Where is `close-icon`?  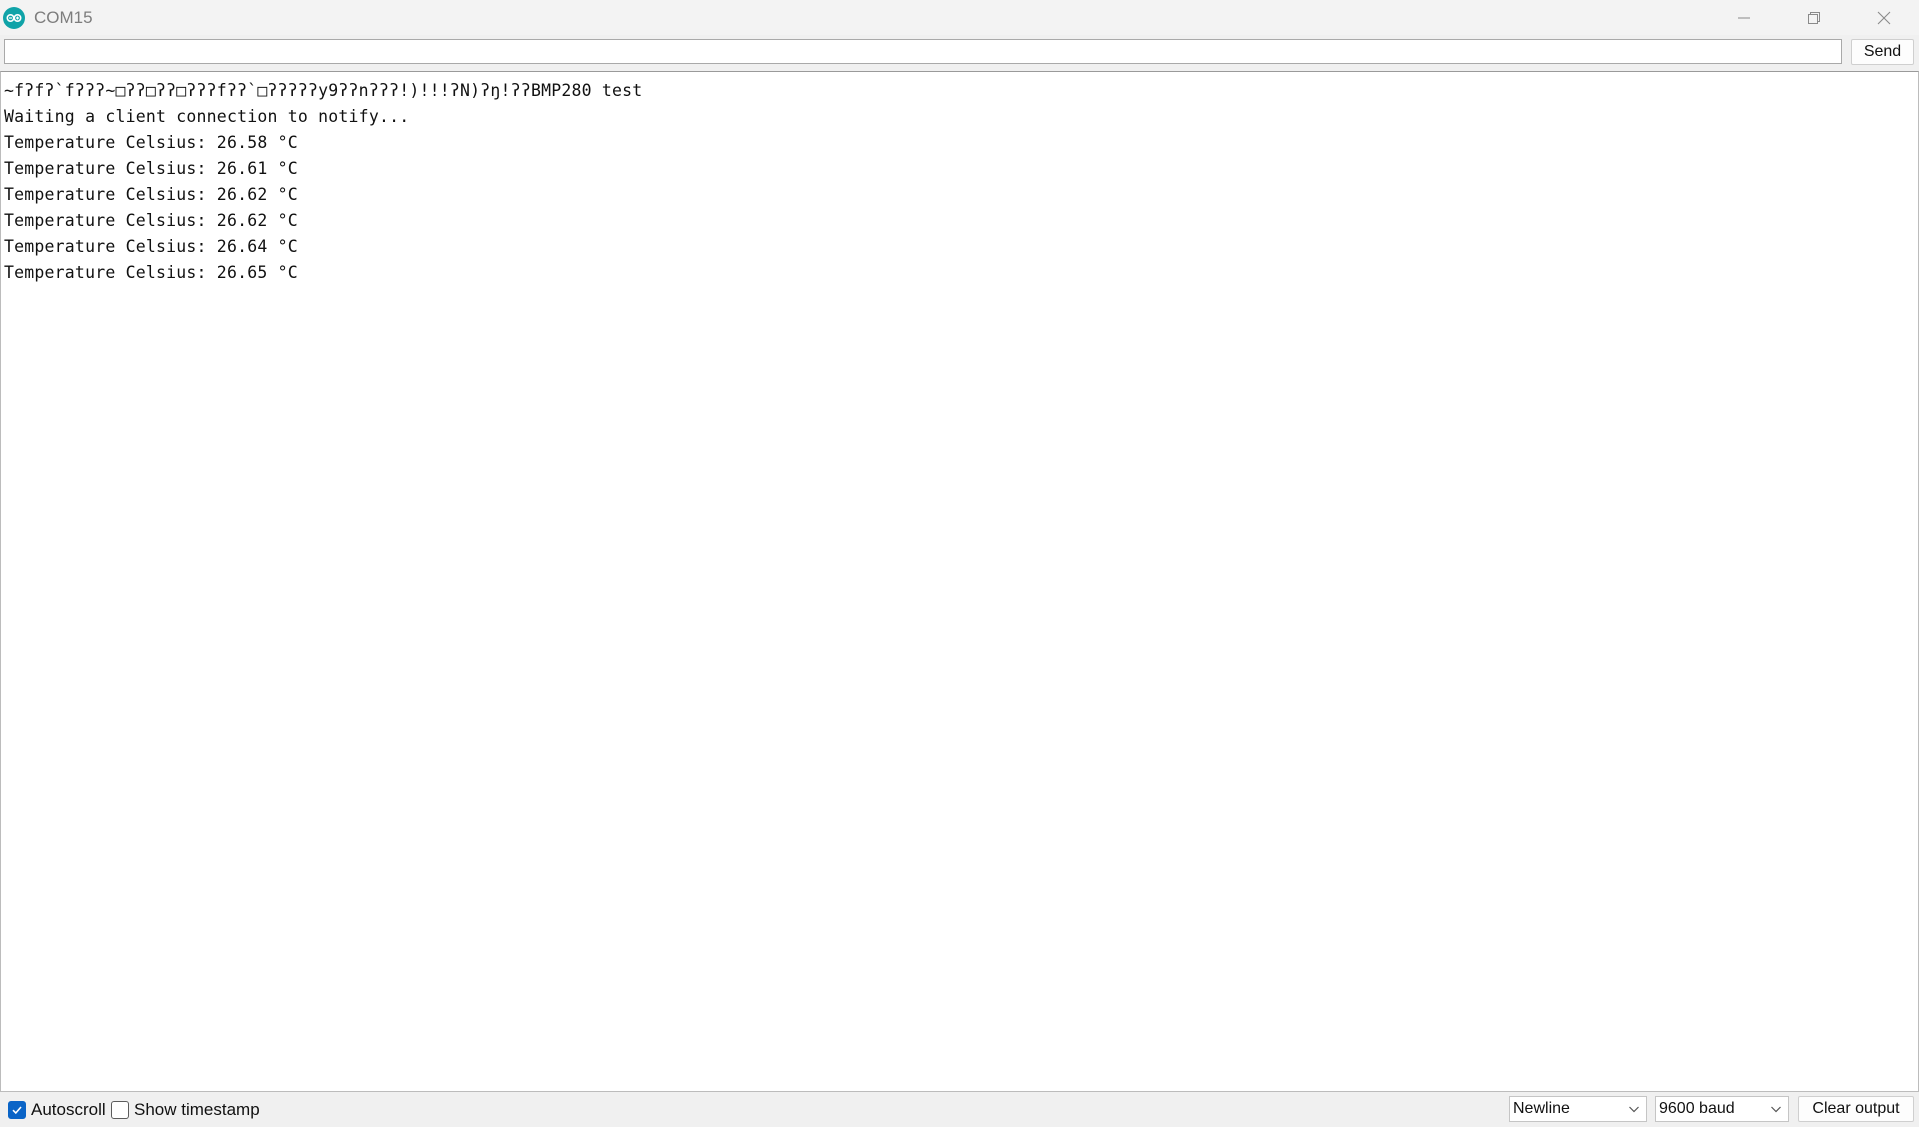 close-icon is located at coordinates (1884, 17).